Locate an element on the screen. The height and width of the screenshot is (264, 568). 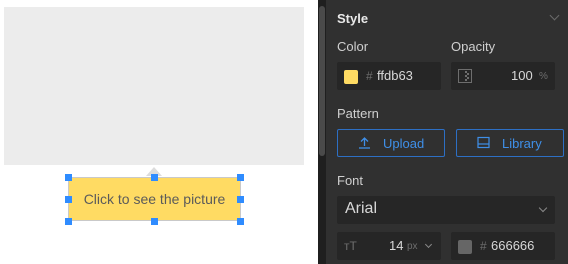
font-label: Font is located at coordinates (350, 180).